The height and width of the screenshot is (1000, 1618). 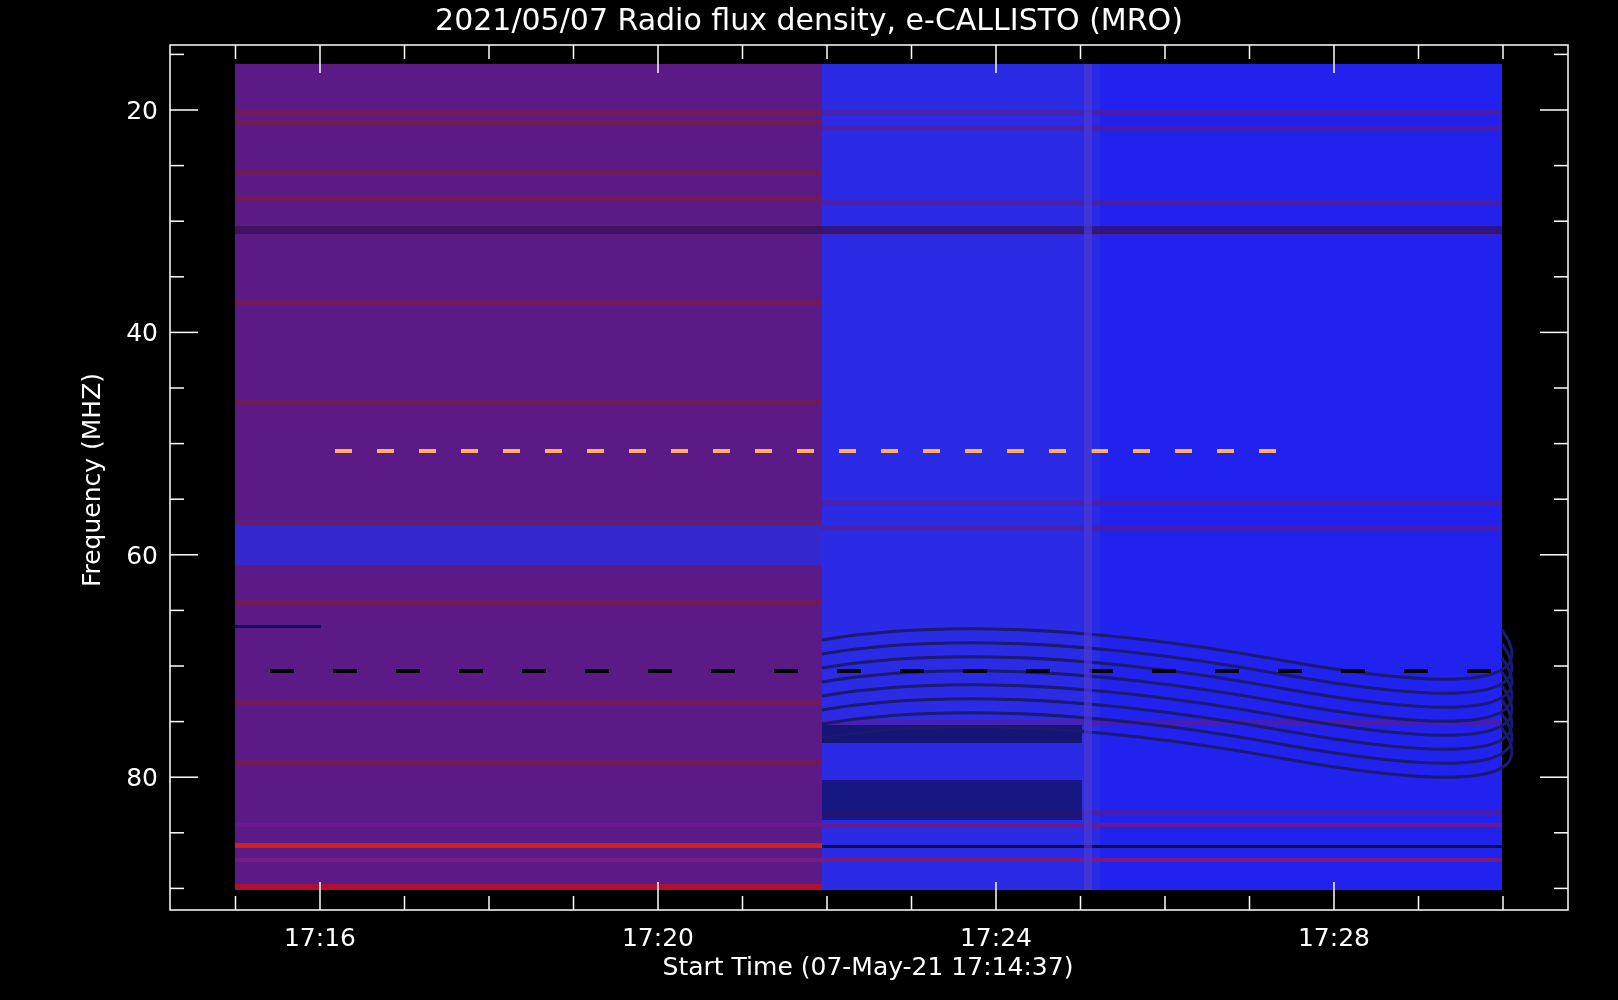 I want to click on plot-title: 2021/05/07 Radio flux density, e-CALLISTO (MRO), so click(x=809, y=19).